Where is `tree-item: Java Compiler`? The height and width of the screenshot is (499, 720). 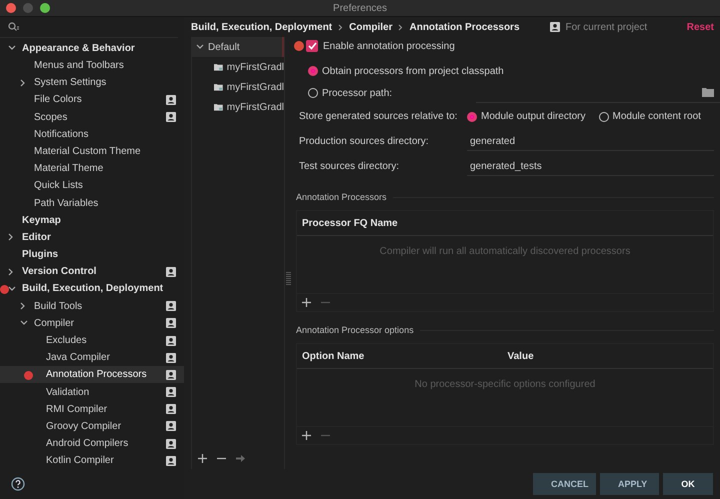 tree-item: Java Compiler is located at coordinates (92, 357).